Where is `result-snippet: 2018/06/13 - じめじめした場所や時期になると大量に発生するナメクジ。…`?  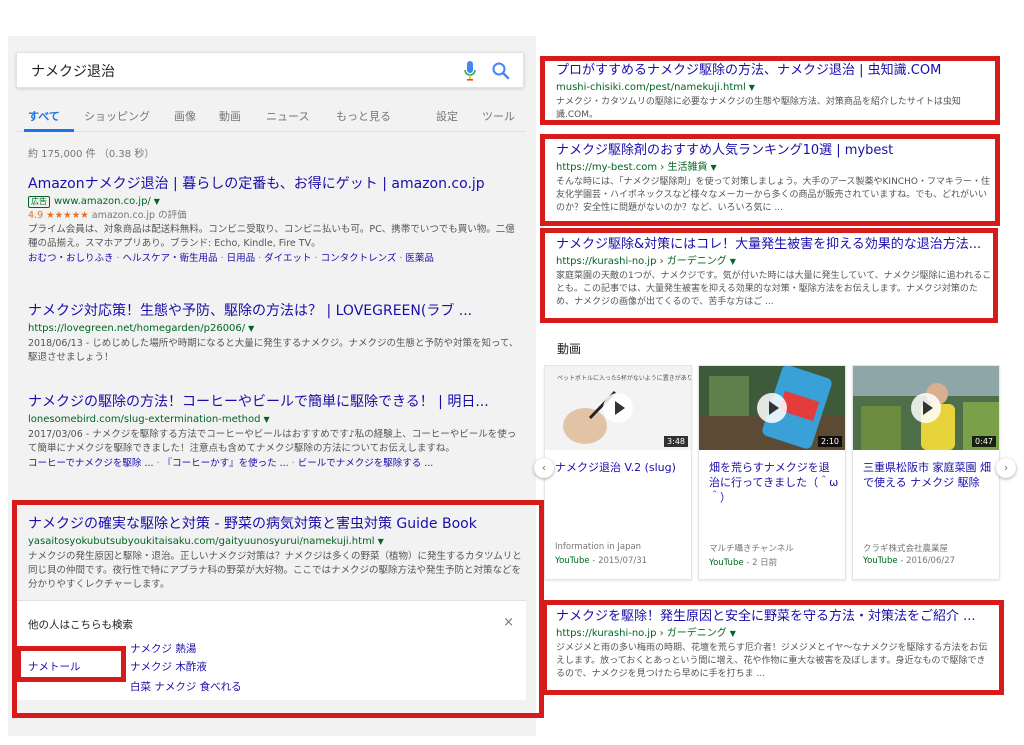 result-snippet: 2018/06/13 - じめじめした場所や時期になると大量に発生するナメクジ。… is located at coordinates (273, 350).